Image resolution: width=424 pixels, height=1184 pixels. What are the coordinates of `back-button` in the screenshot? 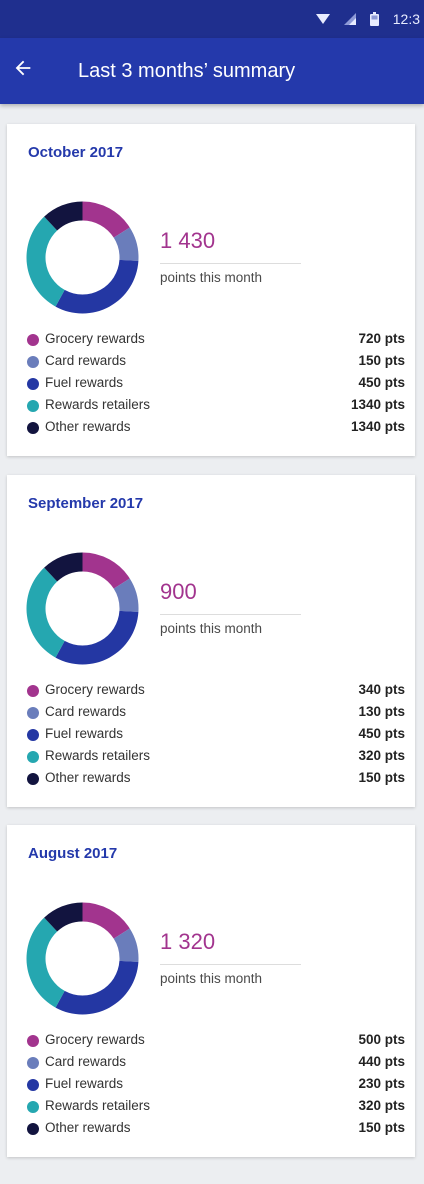 It's located at (23, 70).